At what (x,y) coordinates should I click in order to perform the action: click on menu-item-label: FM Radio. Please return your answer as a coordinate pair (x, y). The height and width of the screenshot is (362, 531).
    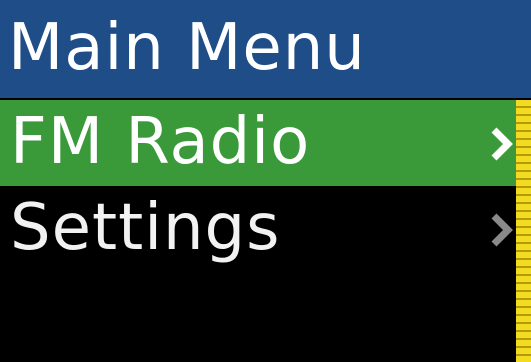
    Looking at the image, I should click on (160, 142).